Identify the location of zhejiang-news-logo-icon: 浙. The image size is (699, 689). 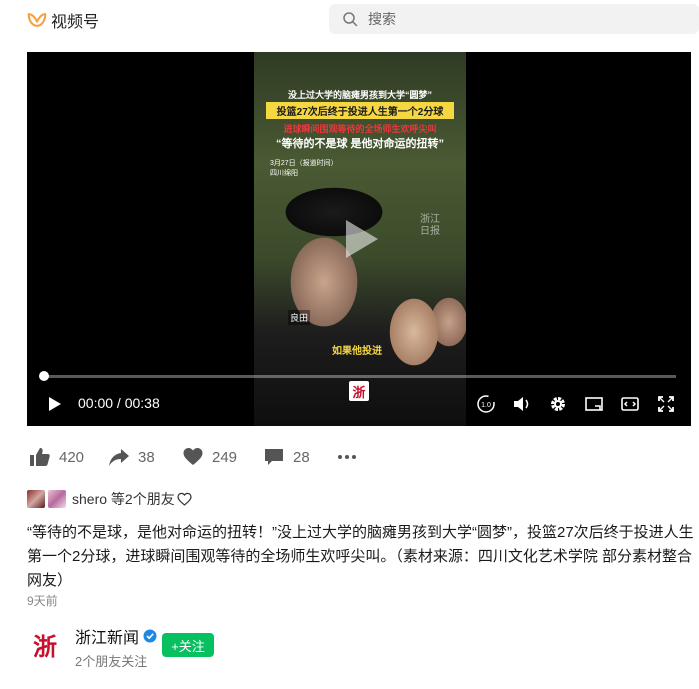
(45, 646).